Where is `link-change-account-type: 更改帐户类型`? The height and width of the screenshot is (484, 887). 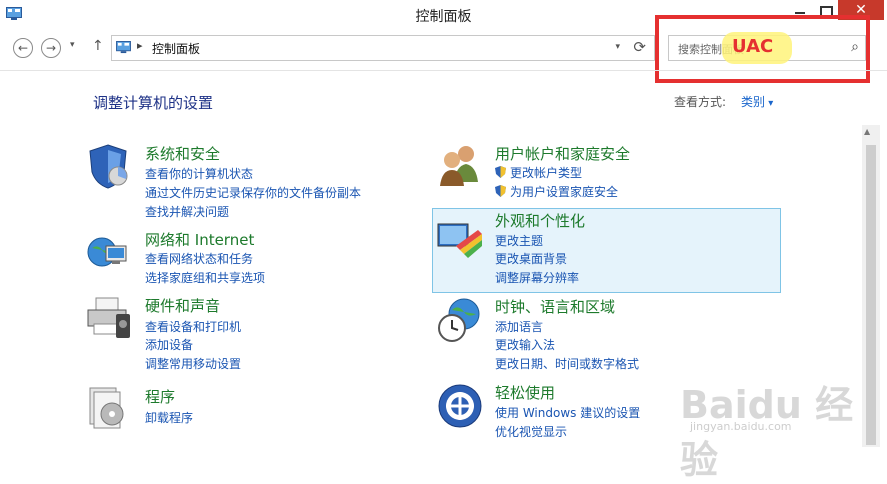
link-change-account-type: 更改帐户类型 is located at coordinates (538, 172).